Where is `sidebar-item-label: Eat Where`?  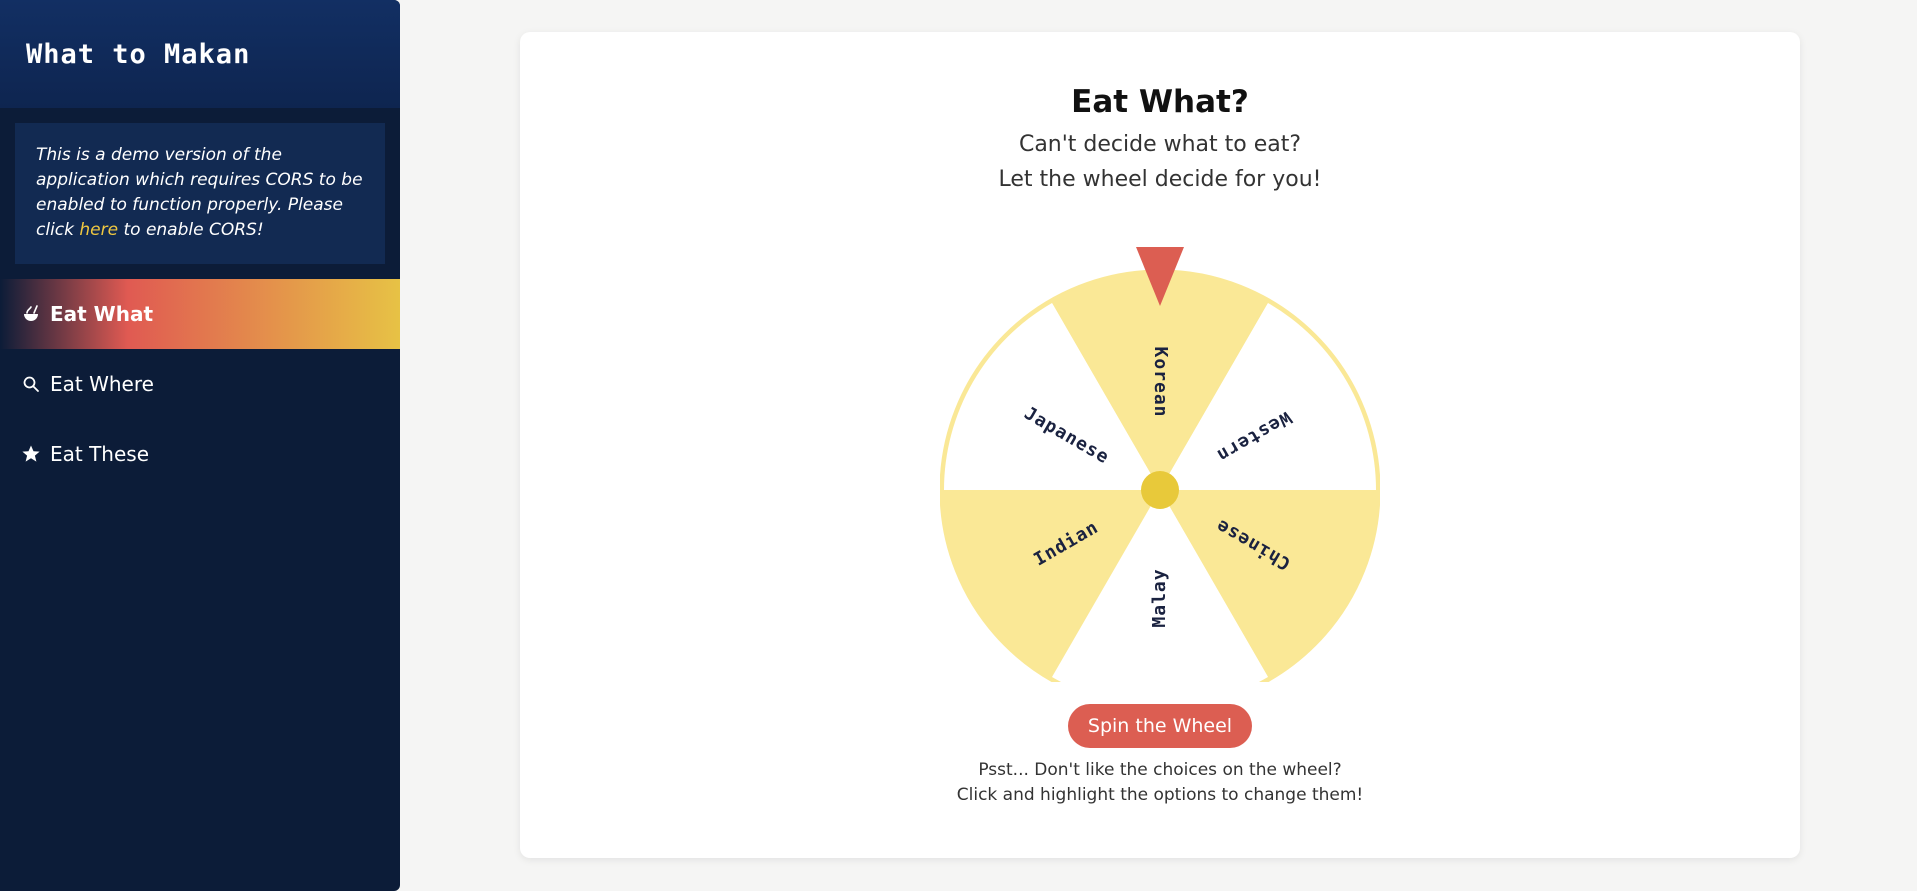 sidebar-item-label: Eat Where is located at coordinates (102, 384).